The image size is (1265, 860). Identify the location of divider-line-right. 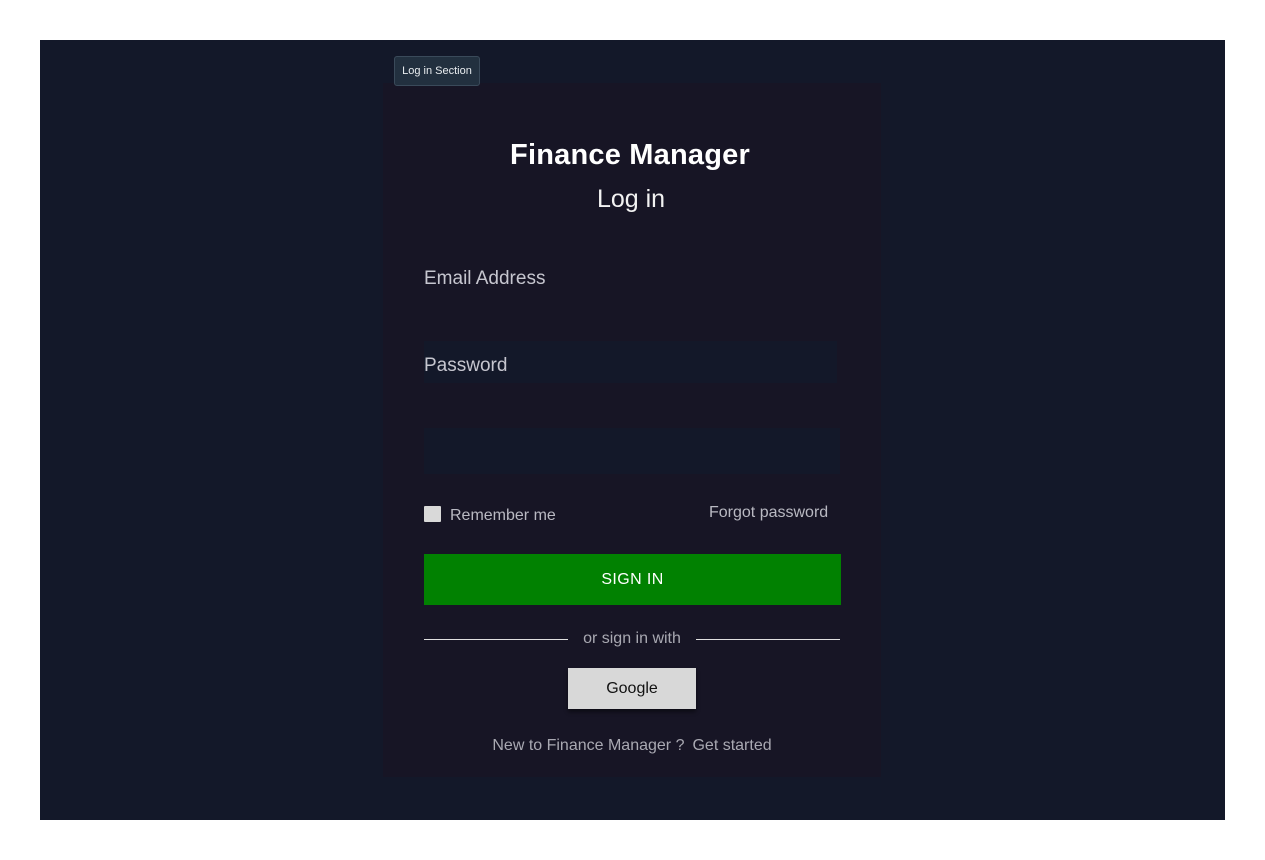
(768, 639).